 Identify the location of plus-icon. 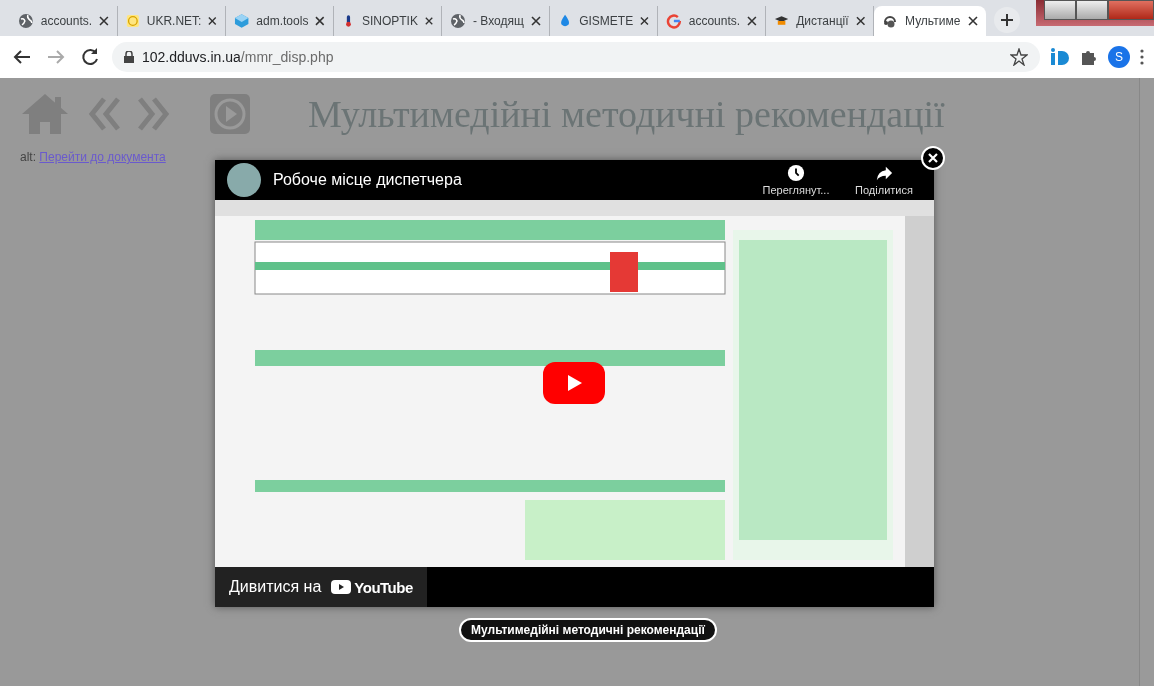
(1007, 20).